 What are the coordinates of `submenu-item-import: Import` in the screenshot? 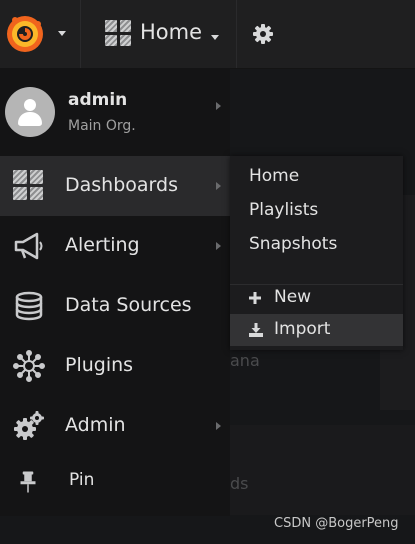 It's located at (316, 330).